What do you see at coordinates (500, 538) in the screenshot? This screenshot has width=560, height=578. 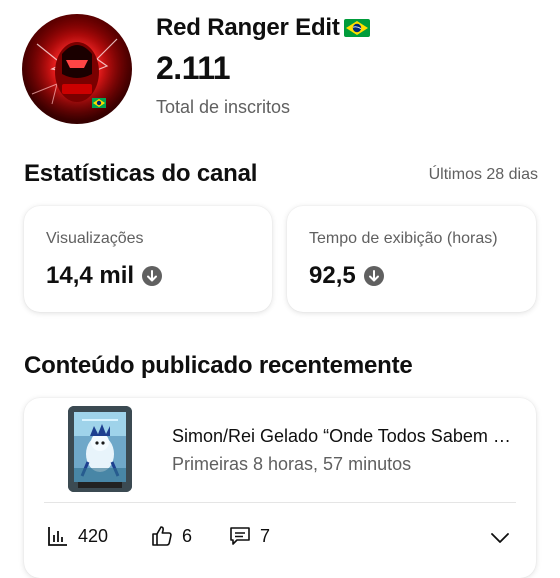 I see `chevron-down-icon` at bounding box center [500, 538].